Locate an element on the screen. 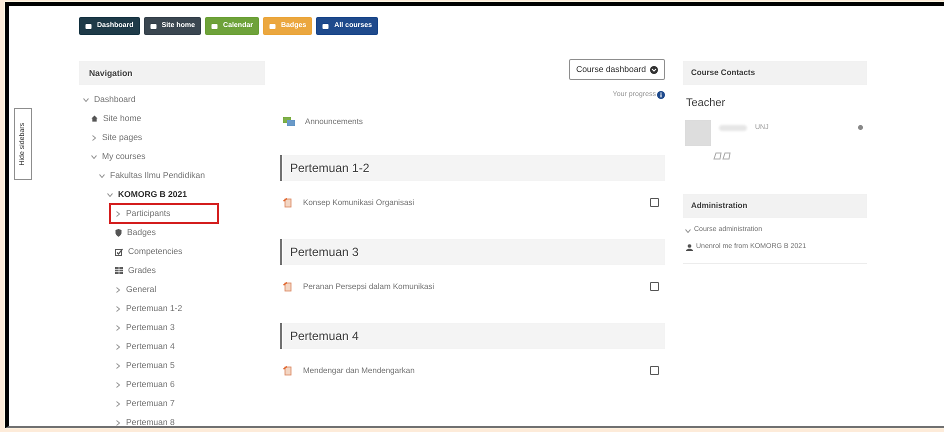  blurred-name is located at coordinates (733, 127).